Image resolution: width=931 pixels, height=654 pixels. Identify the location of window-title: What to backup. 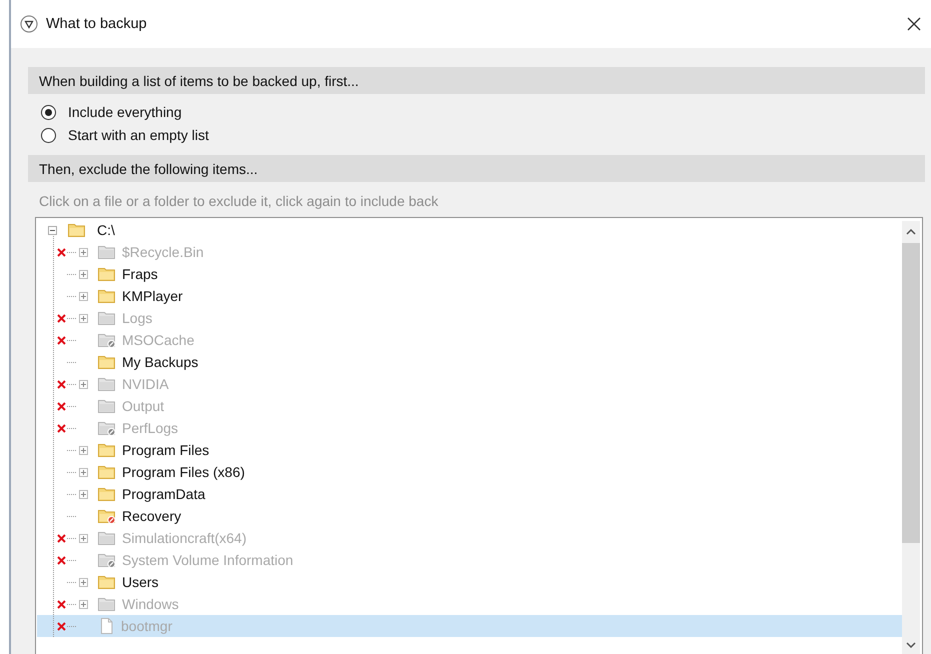
(97, 24).